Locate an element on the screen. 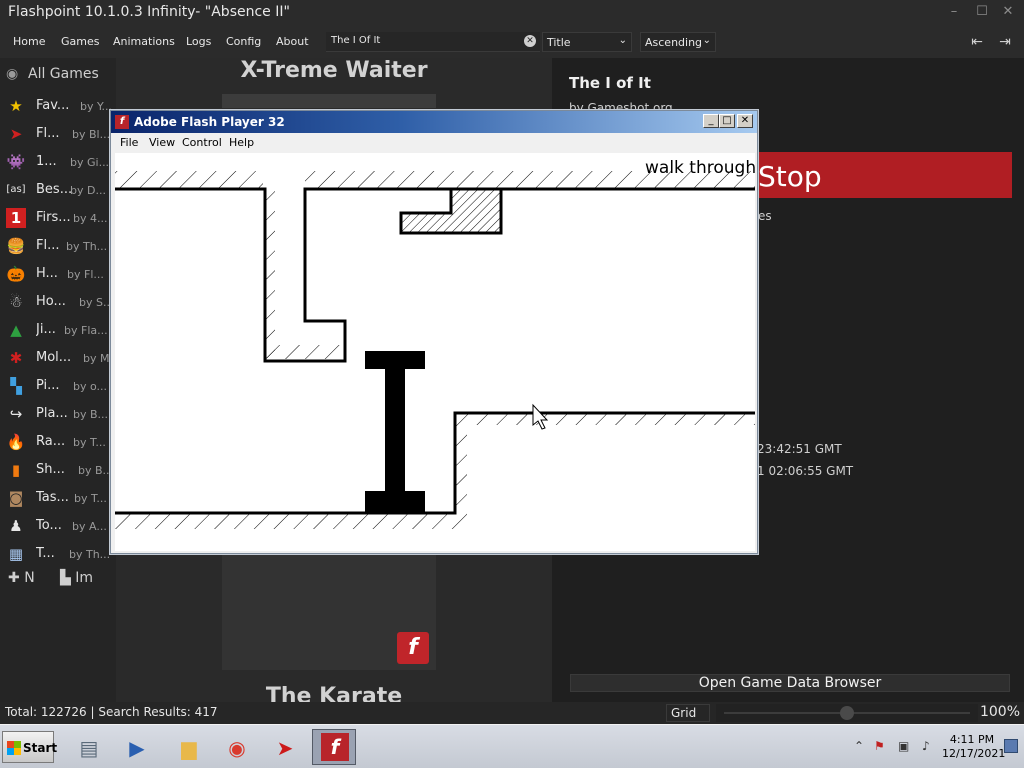  nav-games: Games is located at coordinates (80, 41).